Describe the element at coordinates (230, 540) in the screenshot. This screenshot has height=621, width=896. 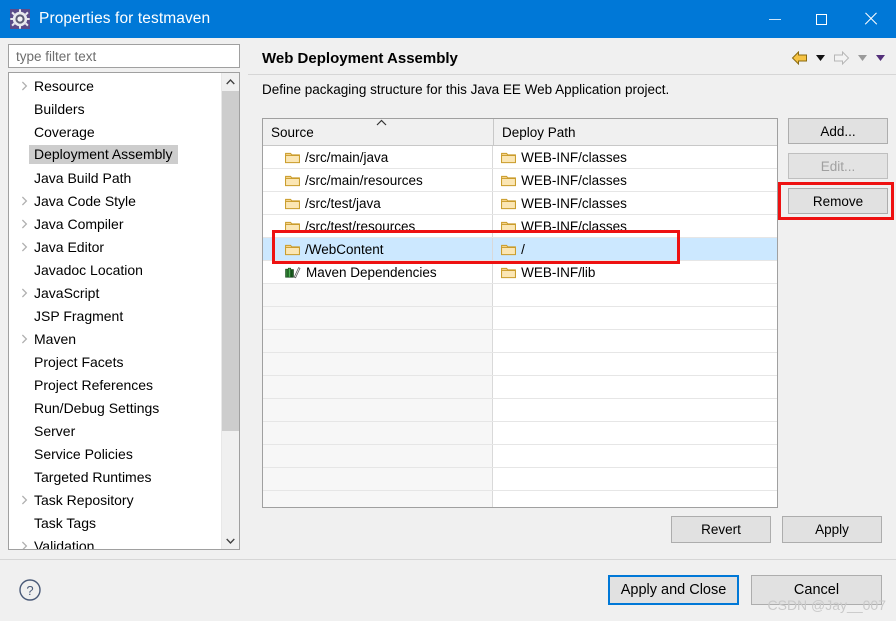
I see `scroll-down-arrow` at that location.